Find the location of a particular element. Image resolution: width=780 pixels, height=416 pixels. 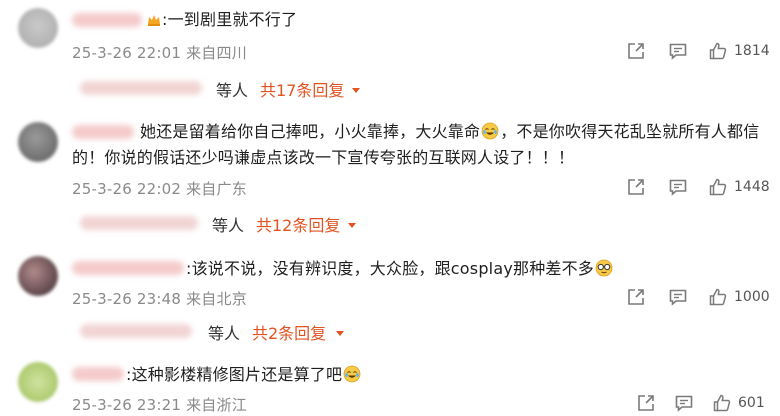

comment-meta: 25-3-26 23:48 来自北京 is located at coordinates (159, 298).